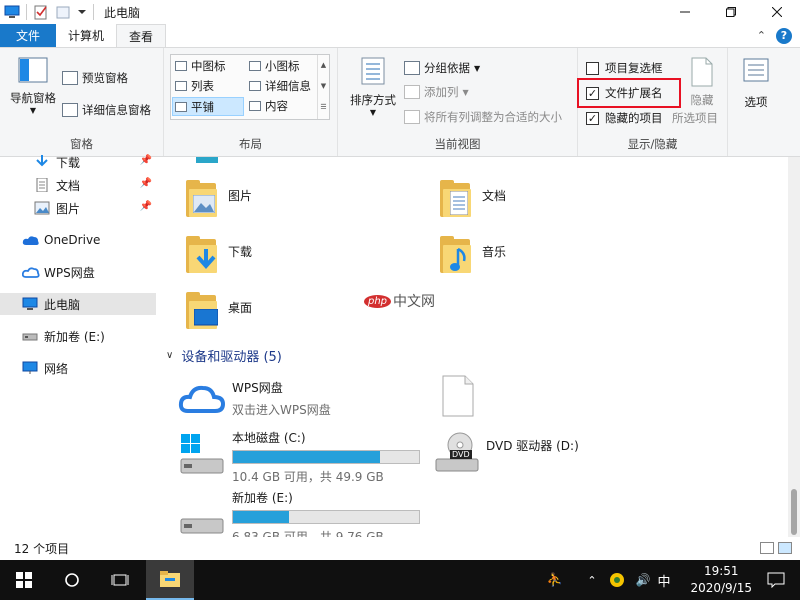 This screenshot has width=800, height=600. I want to click on fit-columns-button: 将所有列调整为合适的大小, so click(483, 117).